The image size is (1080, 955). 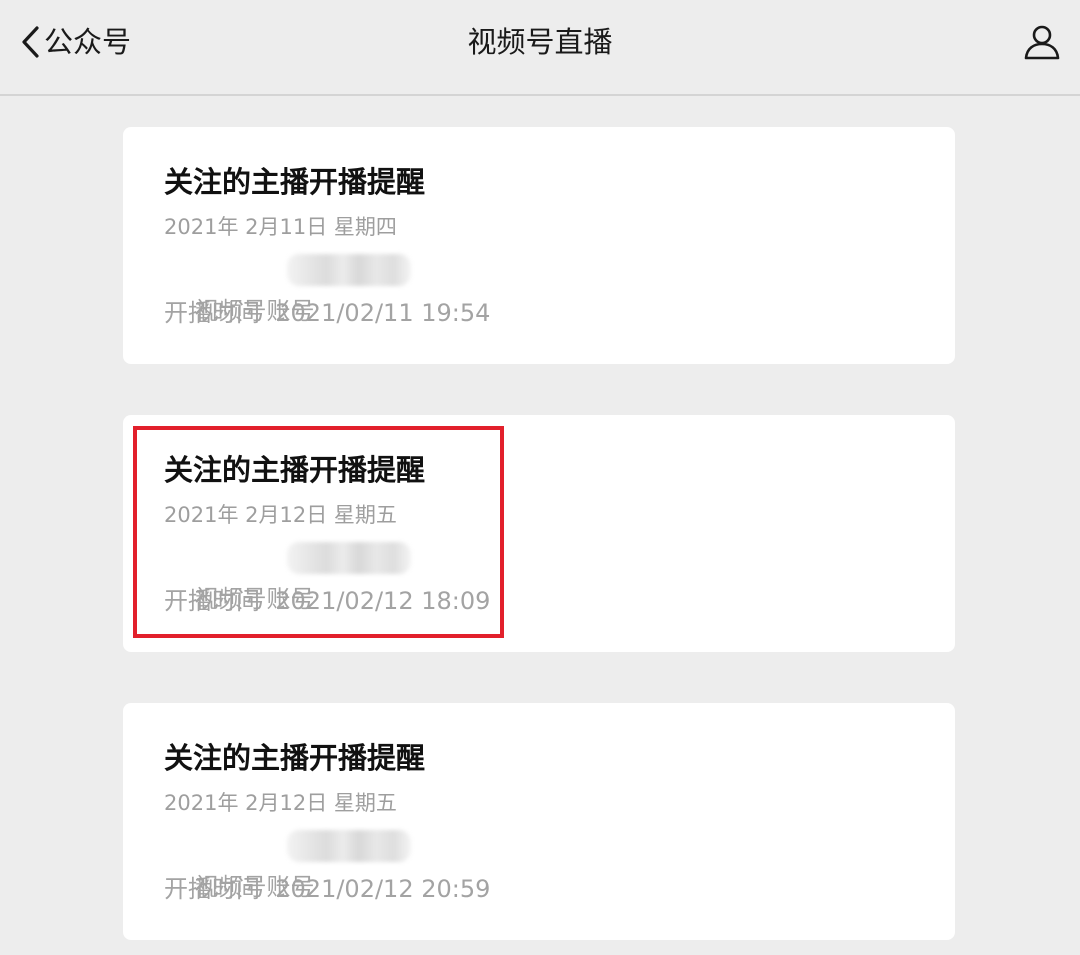 I want to click on top-navigation-bar: 公众号 视频号直播, so click(x=540, y=48).